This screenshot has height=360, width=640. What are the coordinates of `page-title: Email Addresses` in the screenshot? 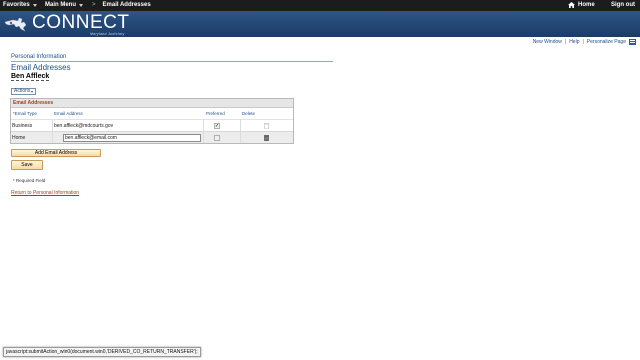 It's located at (41, 67).